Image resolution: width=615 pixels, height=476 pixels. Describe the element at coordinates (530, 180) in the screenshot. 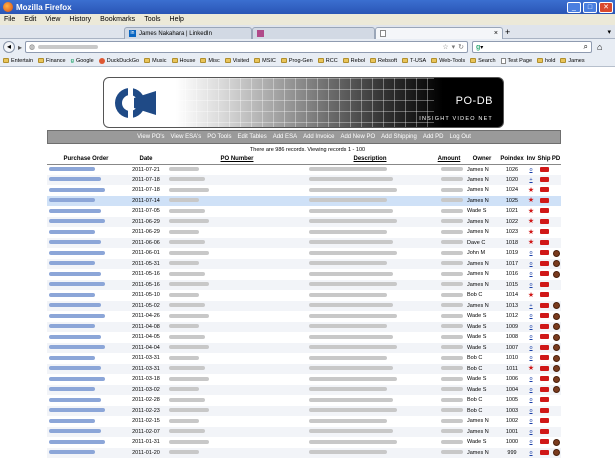

I see `invoice-link: +` at that location.